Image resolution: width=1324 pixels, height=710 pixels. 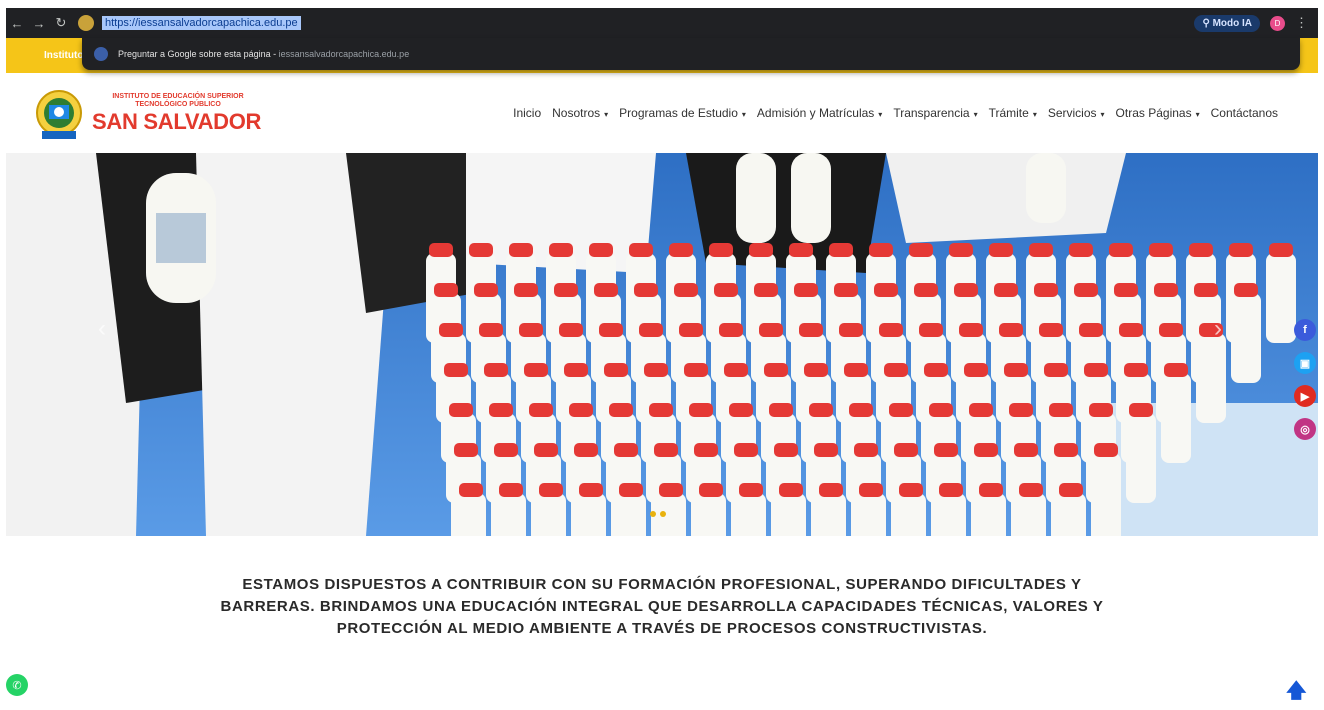 I want to click on brand-title: SAN SALVADOR, so click(x=176, y=122).